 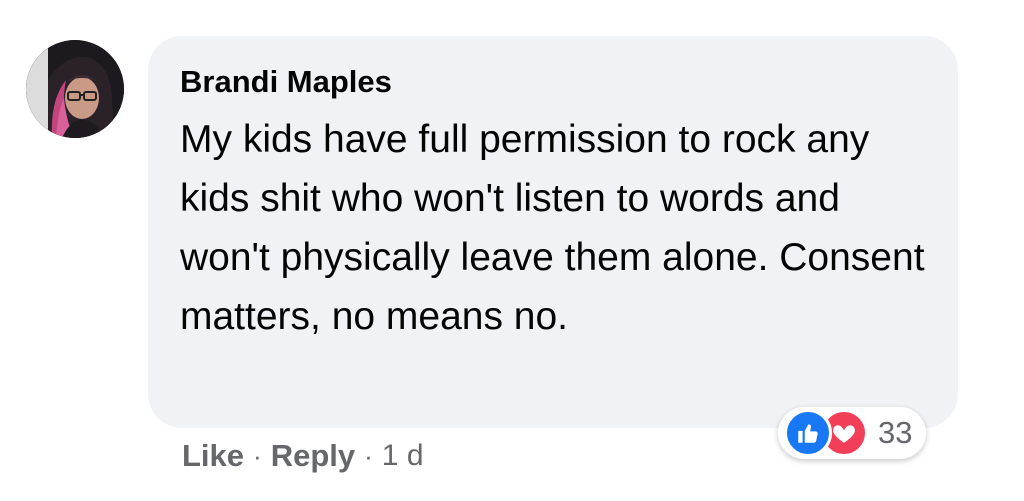 What do you see at coordinates (313, 456) in the screenshot?
I see `reply-button: Reply` at bounding box center [313, 456].